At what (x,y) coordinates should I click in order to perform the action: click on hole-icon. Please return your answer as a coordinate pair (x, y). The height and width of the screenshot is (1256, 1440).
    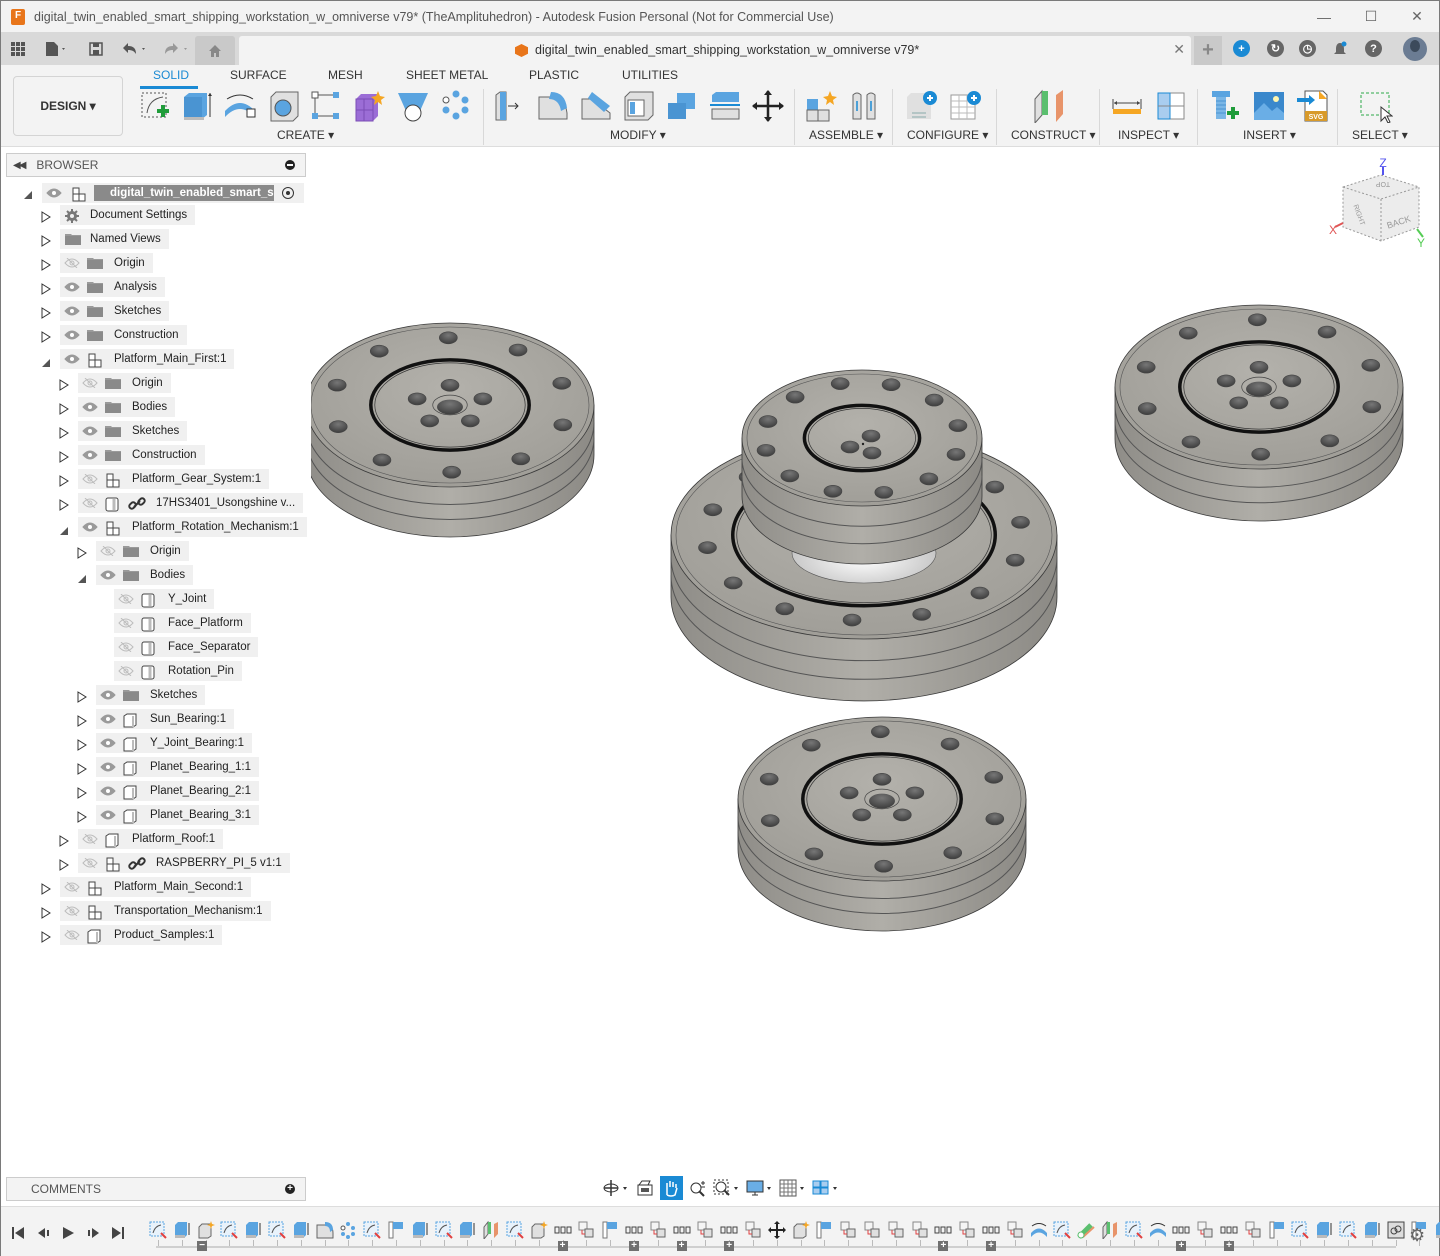
    Looking at the image, I should click on (284, 106).